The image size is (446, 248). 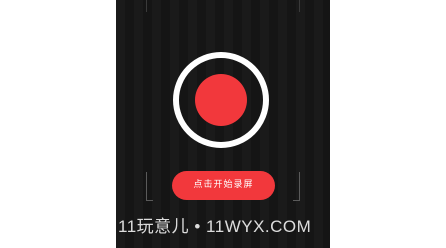 I want to click on watermark-text: 11玩意儿 • 11WYX.COM, so click(x=215, y=226).